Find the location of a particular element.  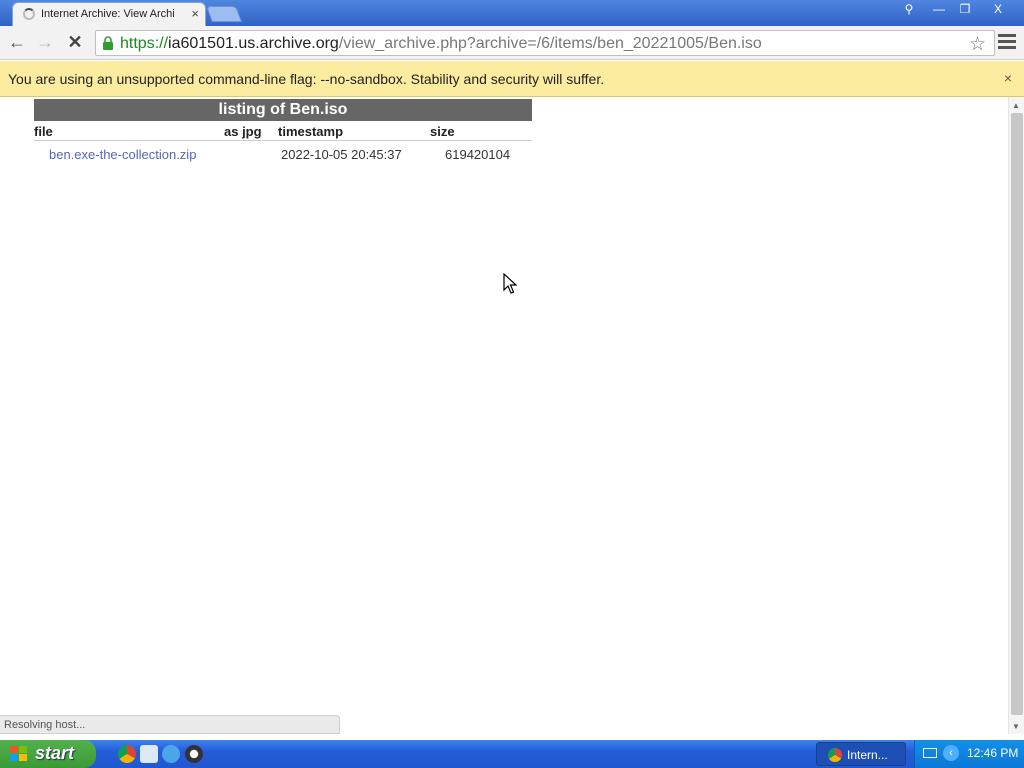

start-button: start is located at coordinates (48, 754).